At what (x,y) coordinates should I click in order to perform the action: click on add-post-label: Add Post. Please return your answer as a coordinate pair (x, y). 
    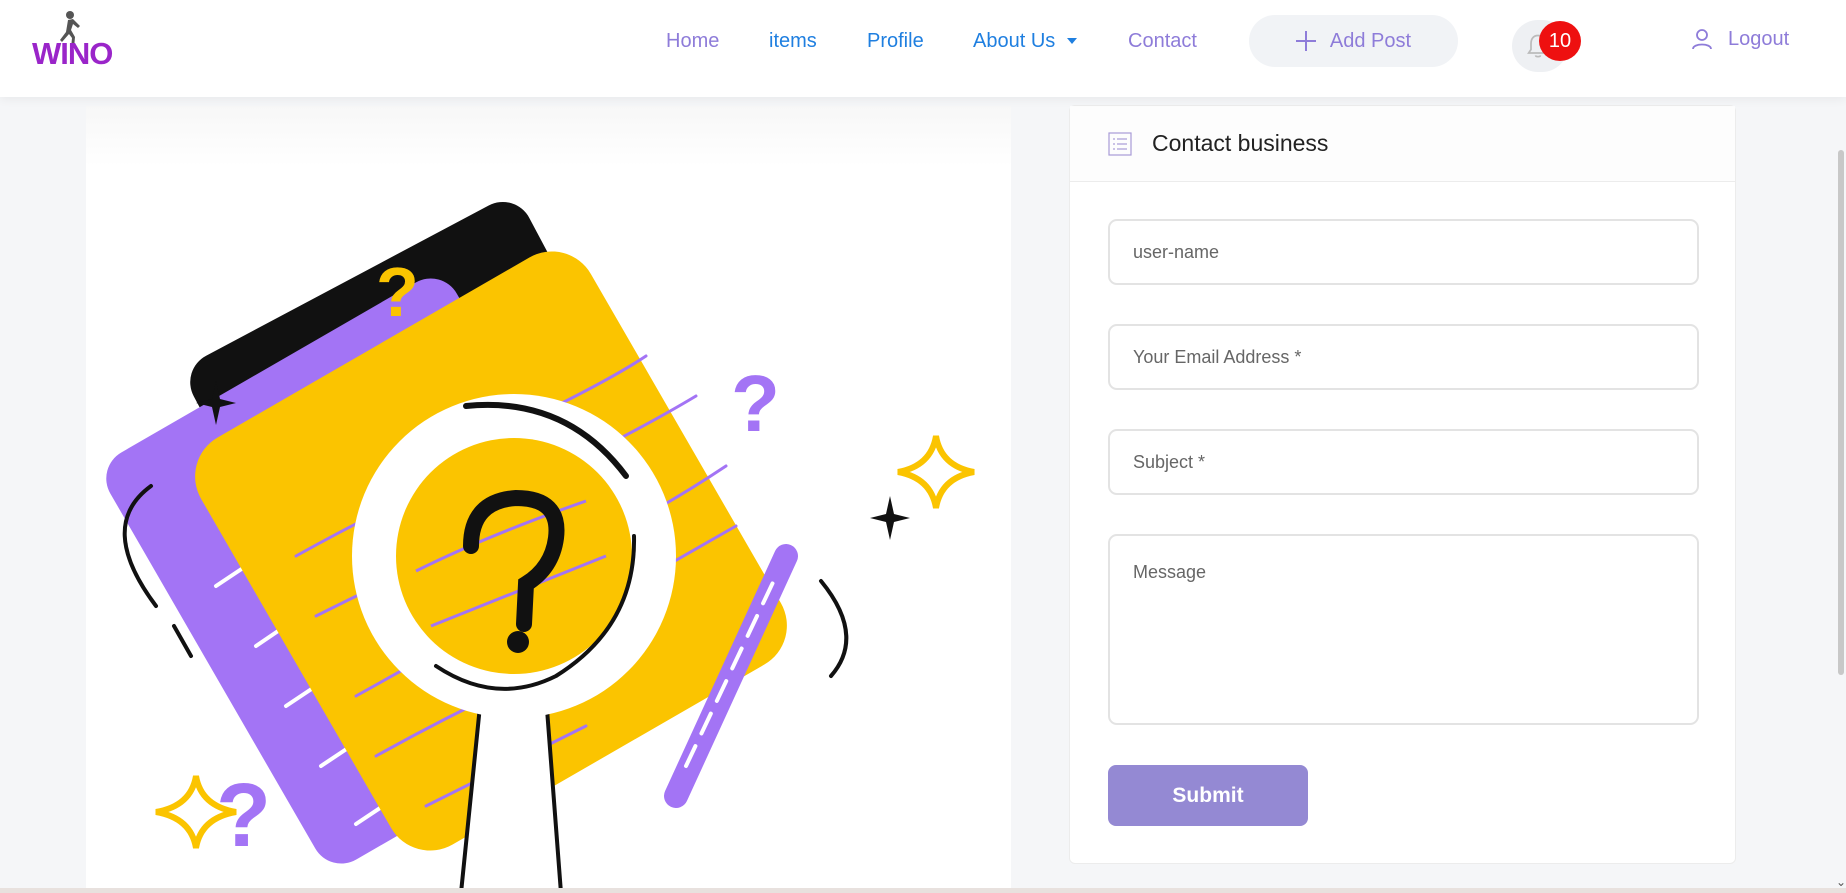
    Looking at the image, I should click on (1370, 40).